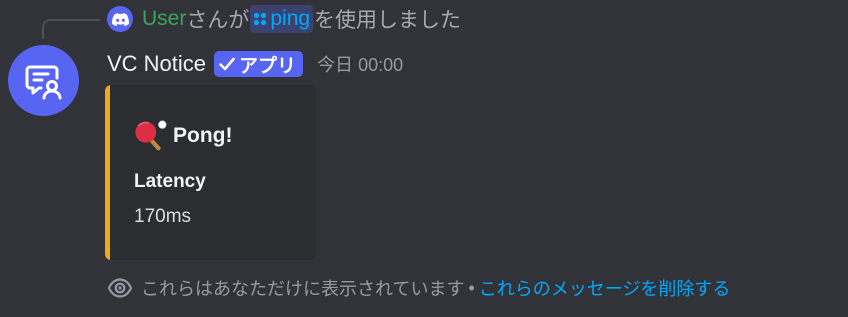 Image resolution: width=848 pixels, height=317 pixels. What do you see at coordinates (218, 20) in the screenshot?
I see `invocation-mid-text: さんが` at bounding box center [218, 20].